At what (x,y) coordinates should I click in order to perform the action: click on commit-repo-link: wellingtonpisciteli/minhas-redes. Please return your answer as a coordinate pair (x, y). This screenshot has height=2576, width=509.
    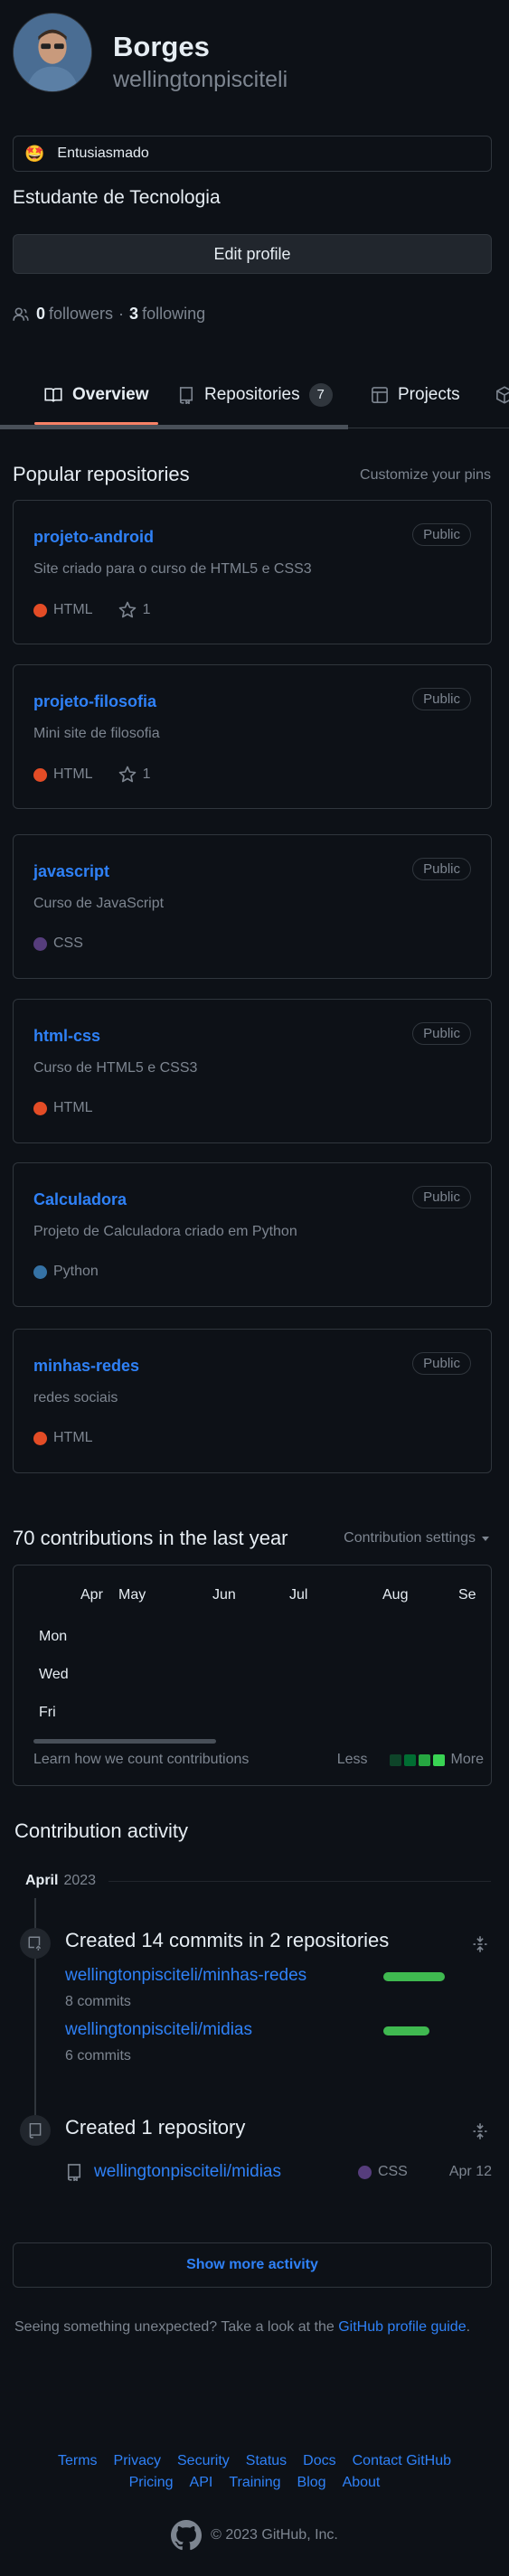
    Looking at the image, I should click on (185, 1976).